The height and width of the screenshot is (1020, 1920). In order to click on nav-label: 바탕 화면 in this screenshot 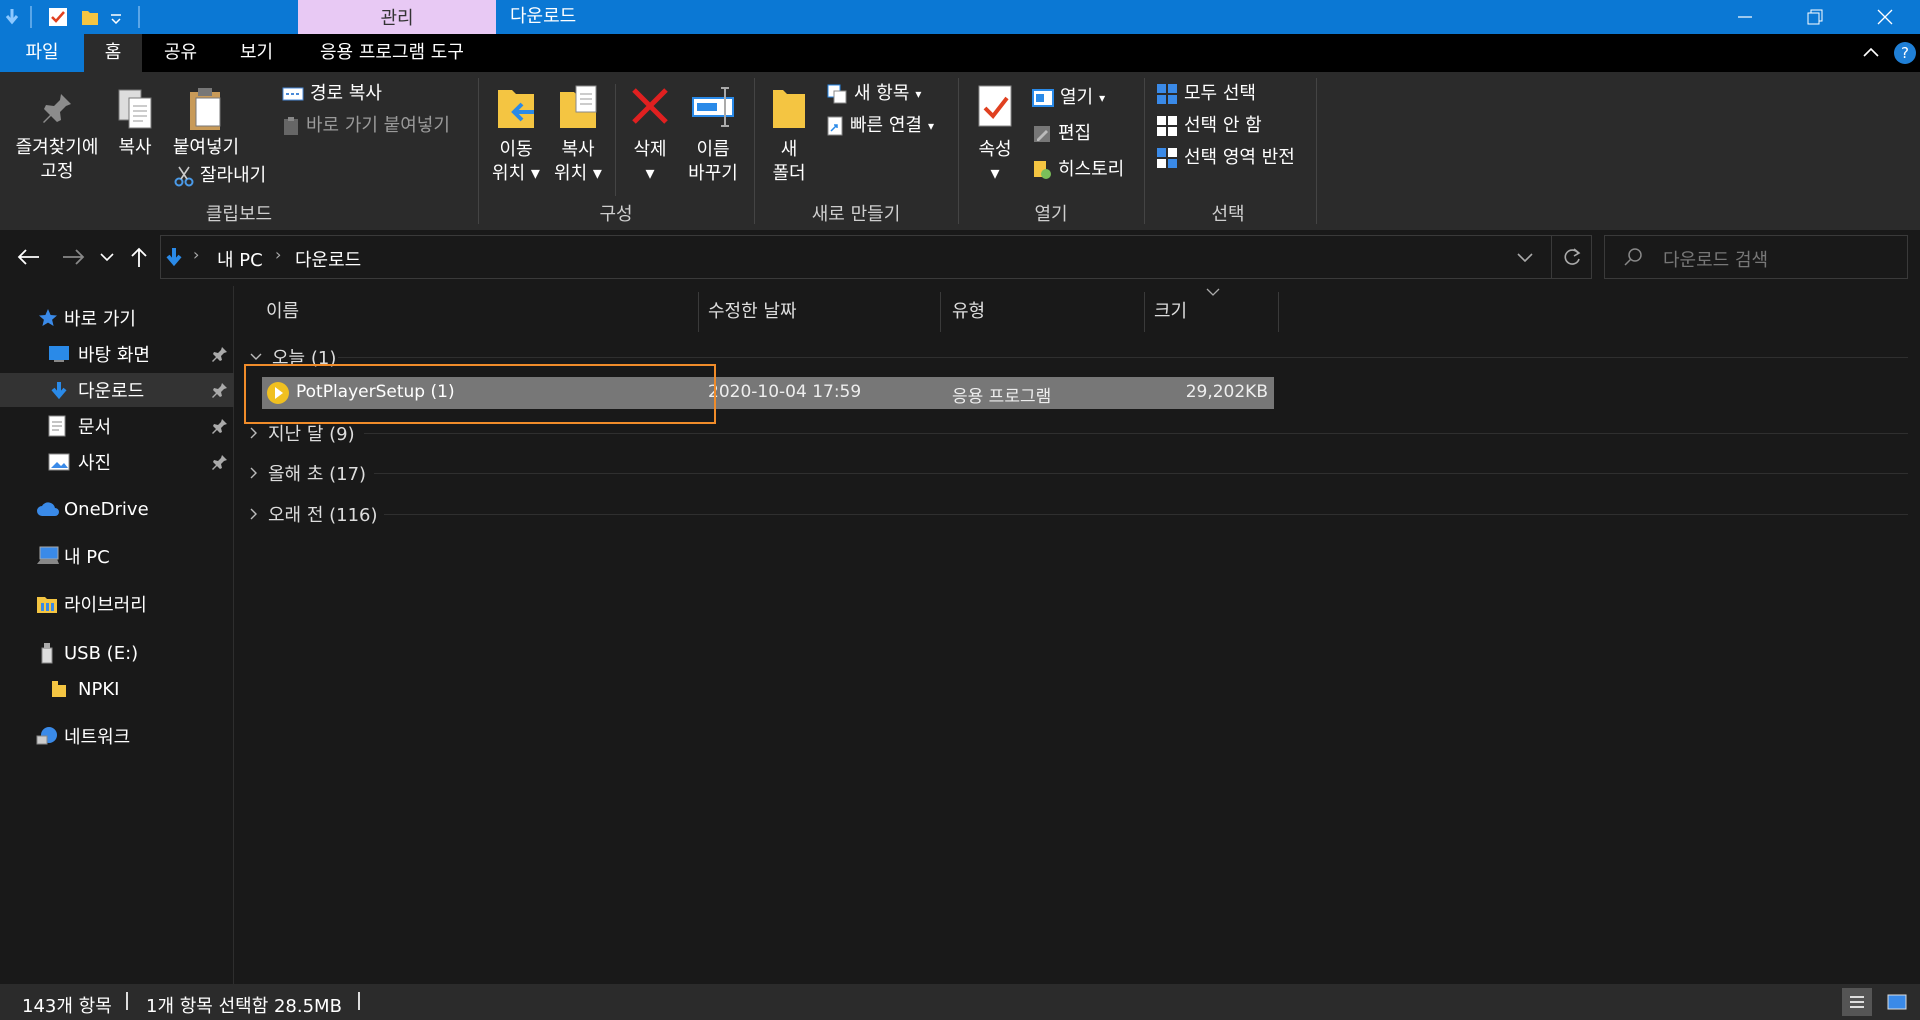, I will do `click(114, 355)`.